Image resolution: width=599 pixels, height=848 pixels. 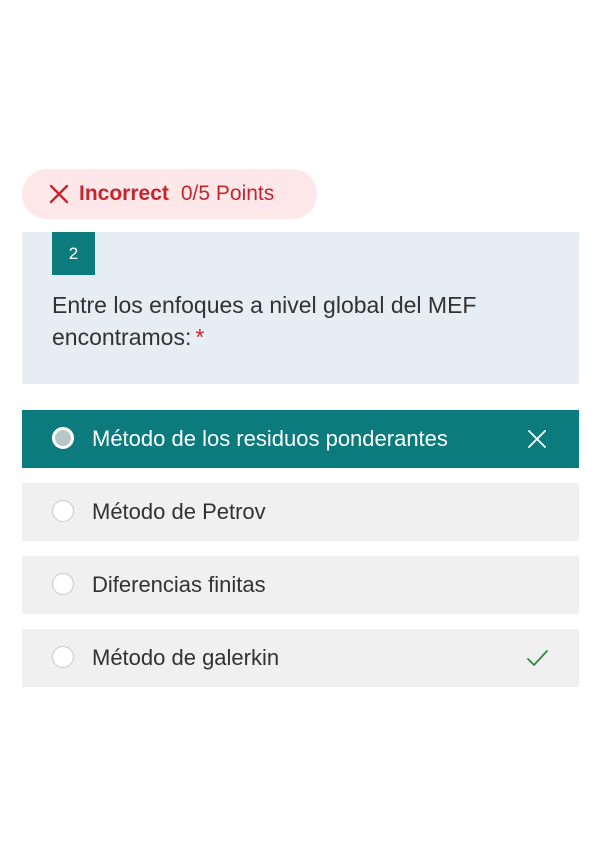 What do you see at coordinates (300, 512) in the screenshot?
I see `answer-option-2: Método de Petrov` at bounding box center [300, 512].